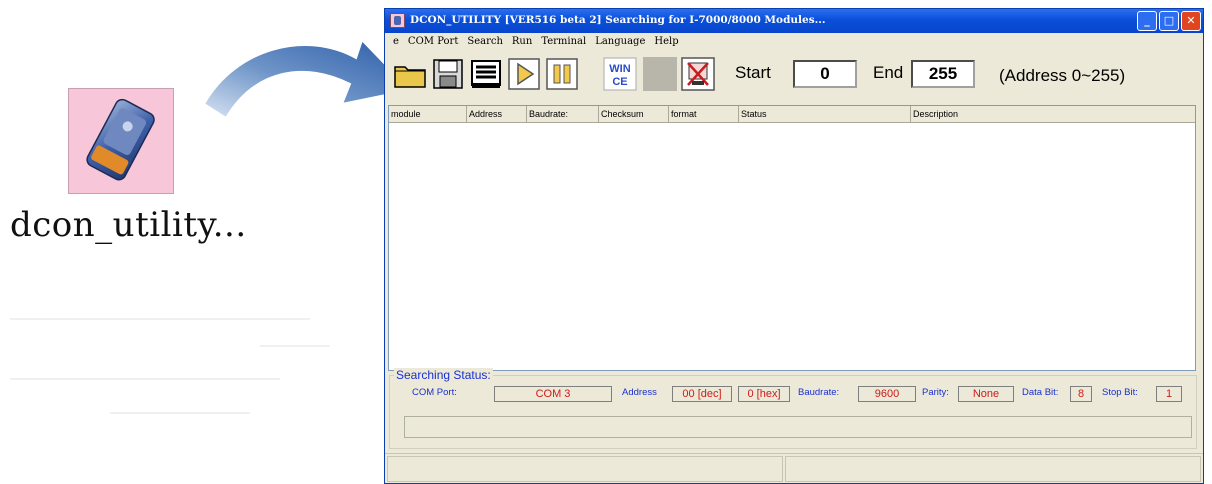  I want to click on address-range-text: (Address 0~255), so click(1062, 75).